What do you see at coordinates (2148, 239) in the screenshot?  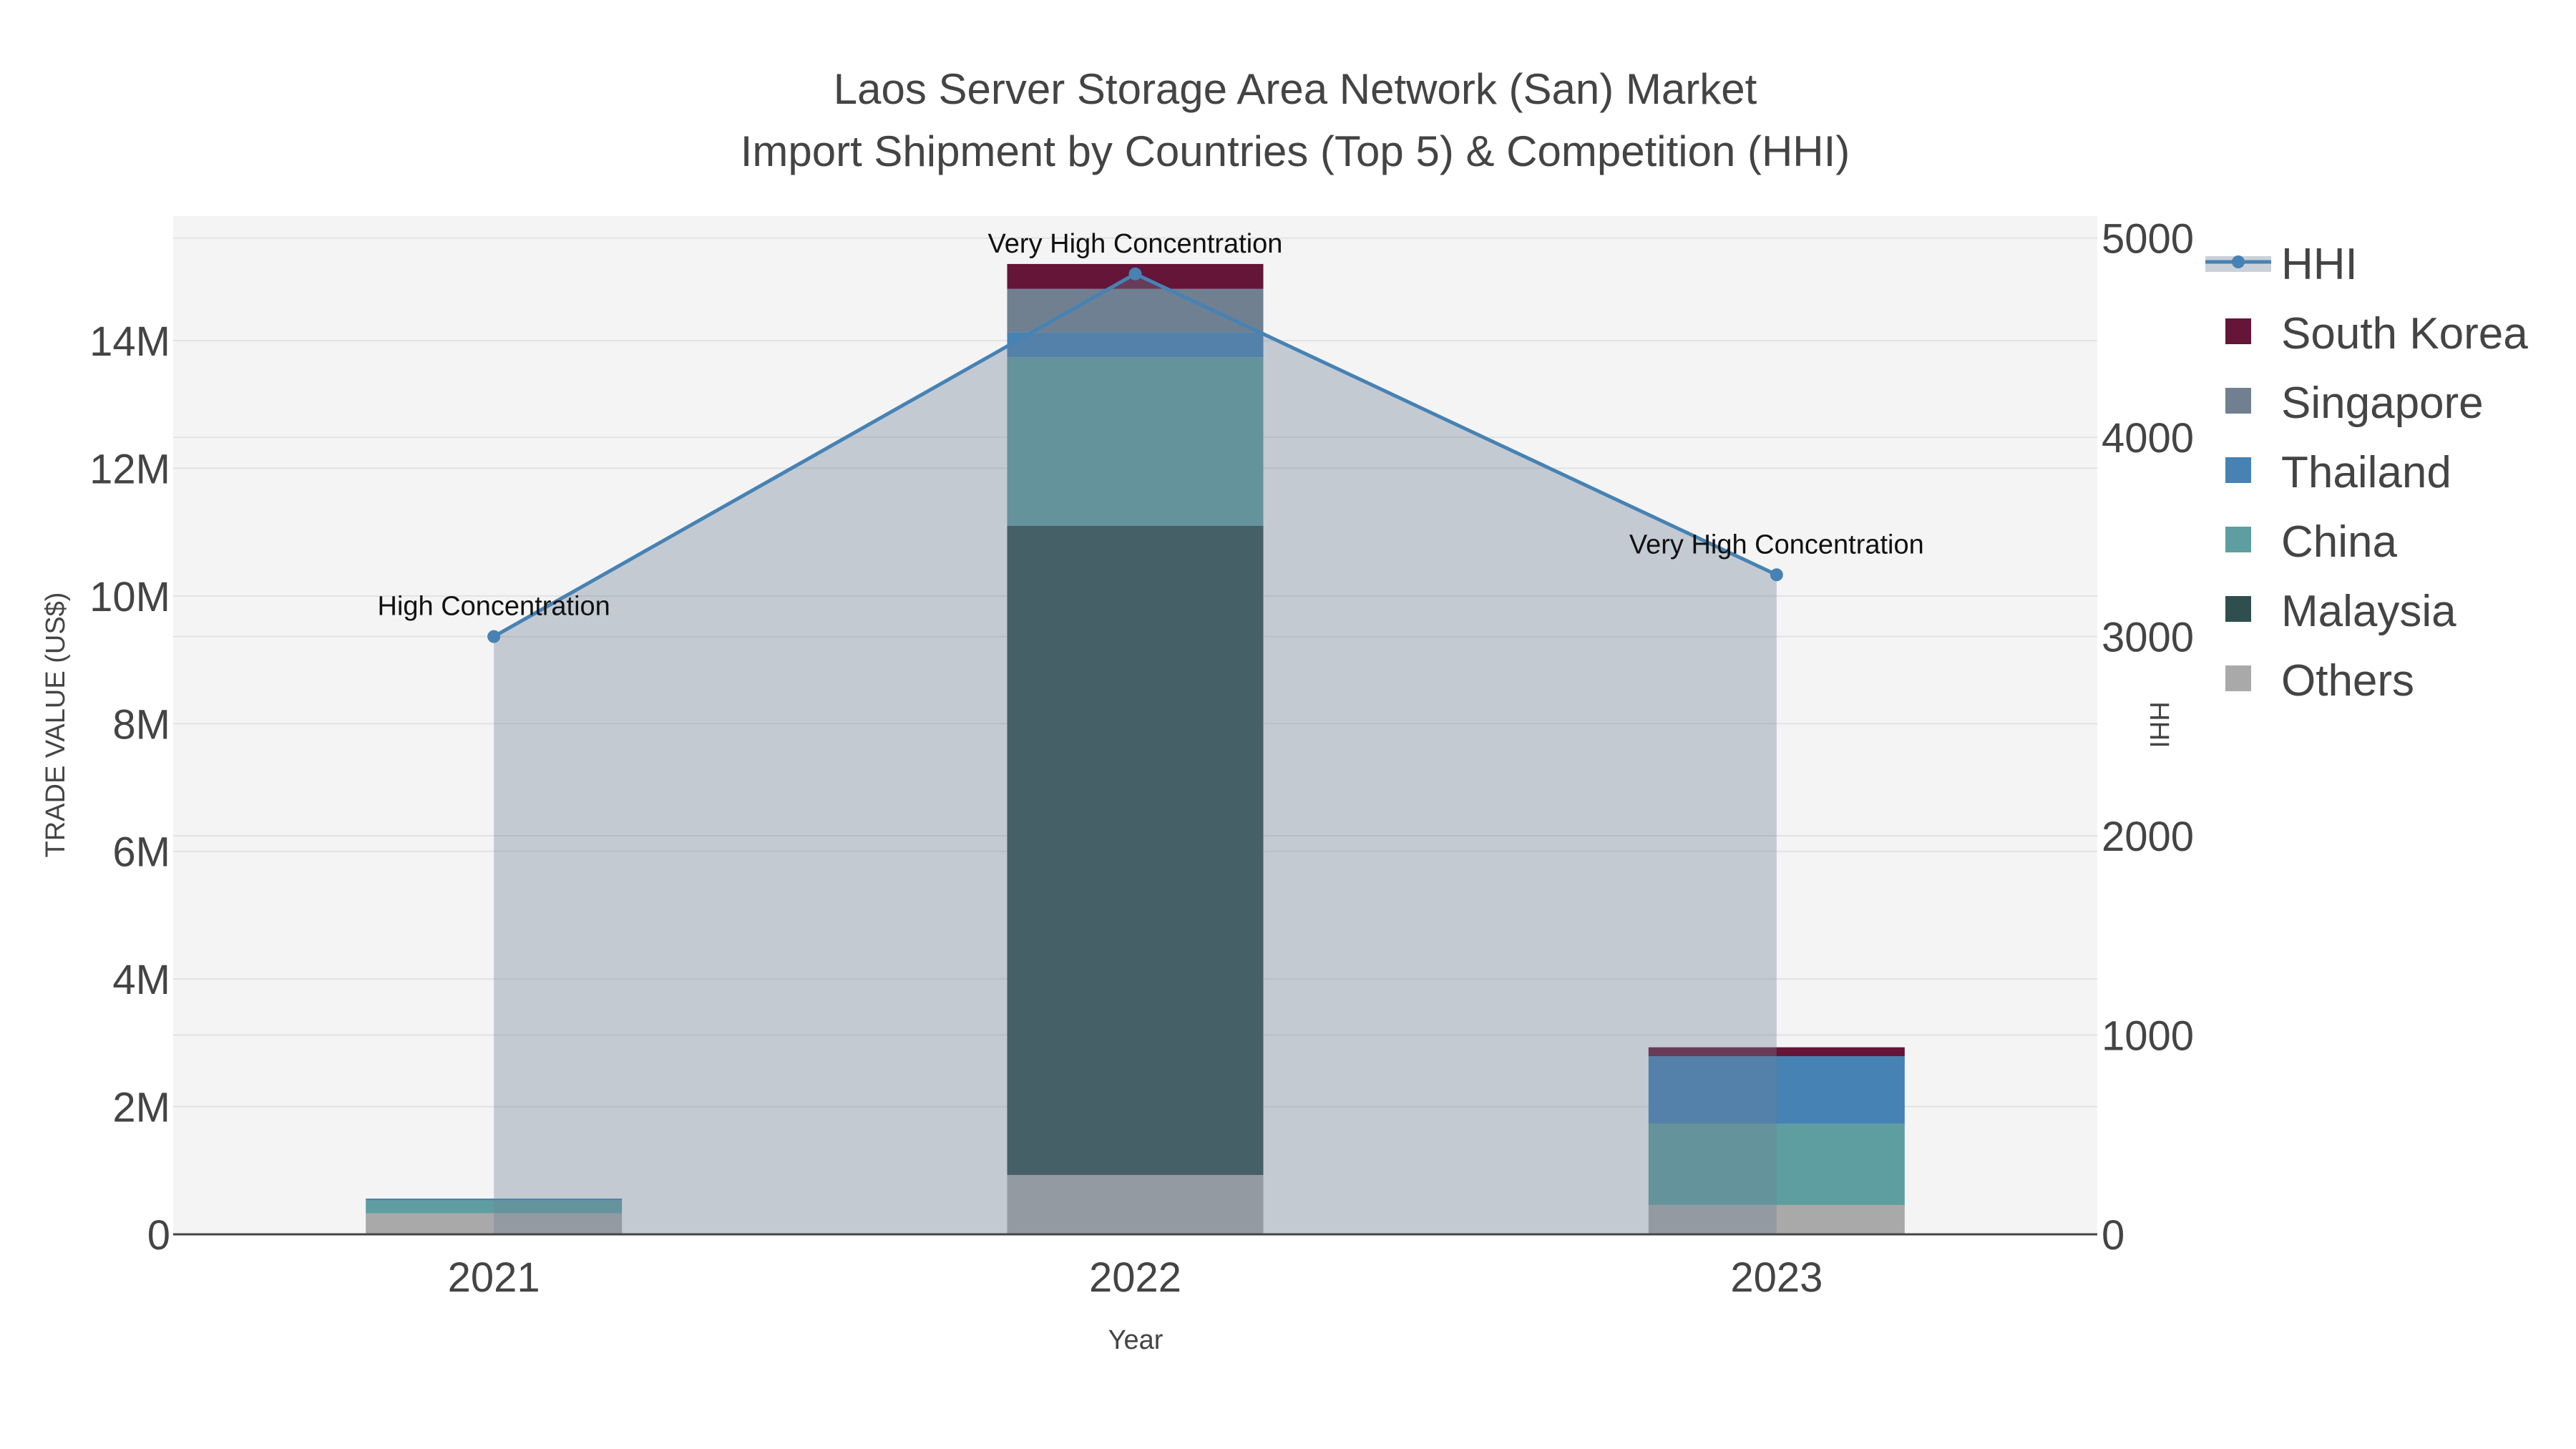 I see `y2-tick-label: 5000` at bounding box center [2148, 239].